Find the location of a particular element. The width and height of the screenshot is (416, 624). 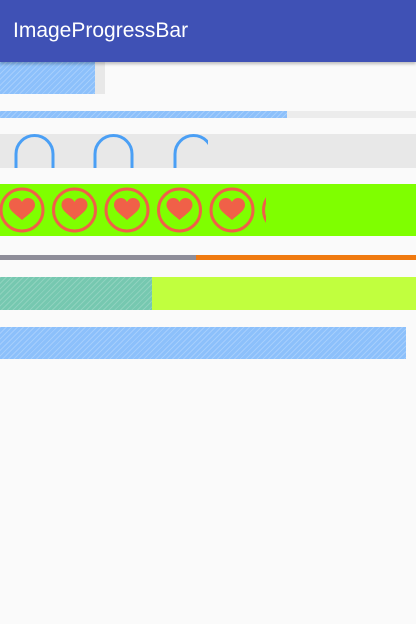

progress-bar-teal-lime is located at coordinates (208, 293).